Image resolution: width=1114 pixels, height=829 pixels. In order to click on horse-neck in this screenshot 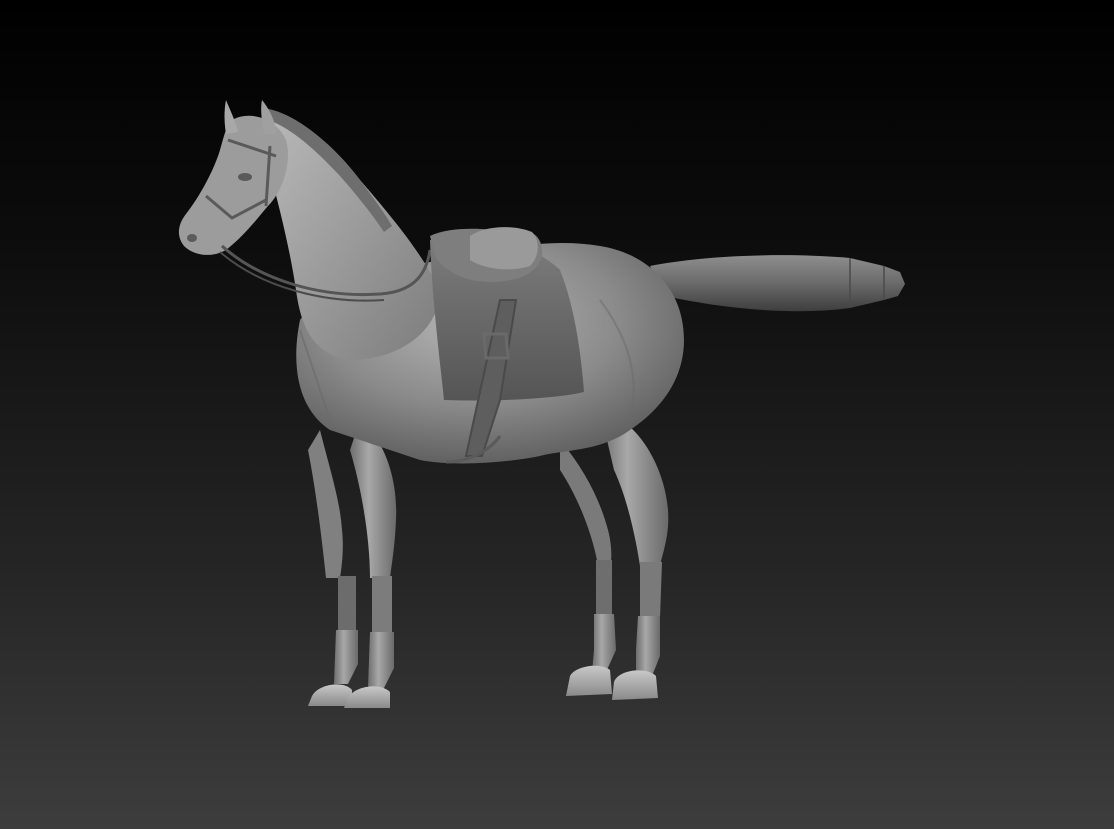, I will do `click(354, 239)`.